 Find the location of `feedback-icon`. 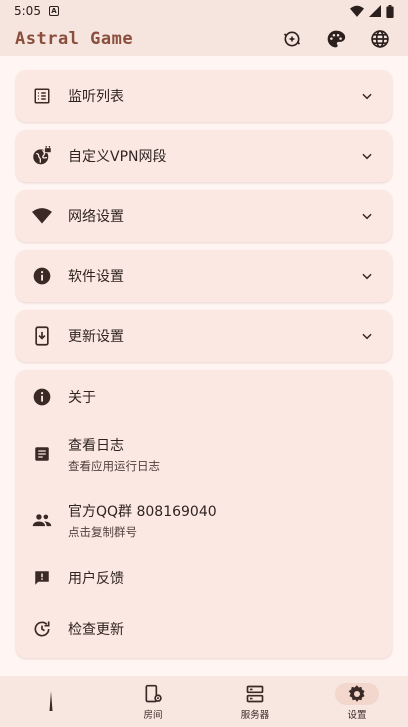

feedback-icon is located at coordinates (42, 578).